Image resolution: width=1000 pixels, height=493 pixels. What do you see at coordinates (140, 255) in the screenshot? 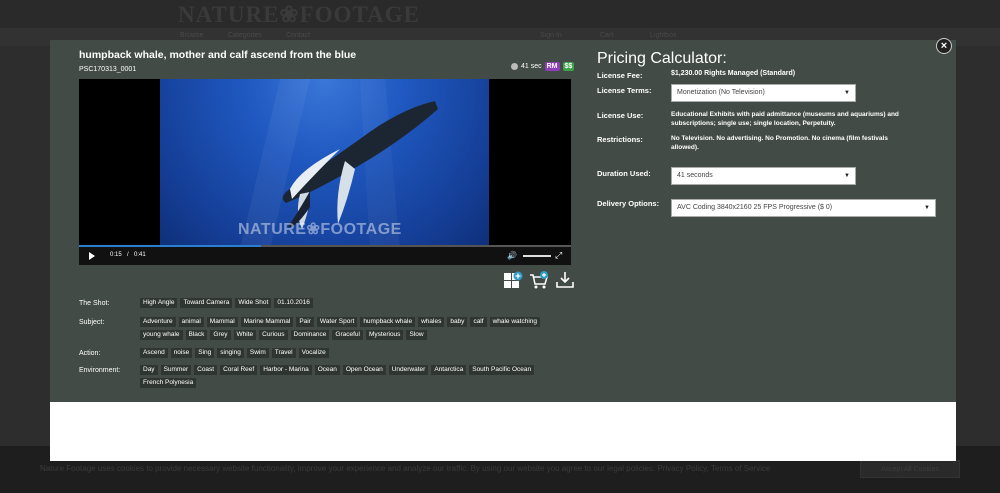
I see `total-time: 0:41` at bounding box center [140, 255].